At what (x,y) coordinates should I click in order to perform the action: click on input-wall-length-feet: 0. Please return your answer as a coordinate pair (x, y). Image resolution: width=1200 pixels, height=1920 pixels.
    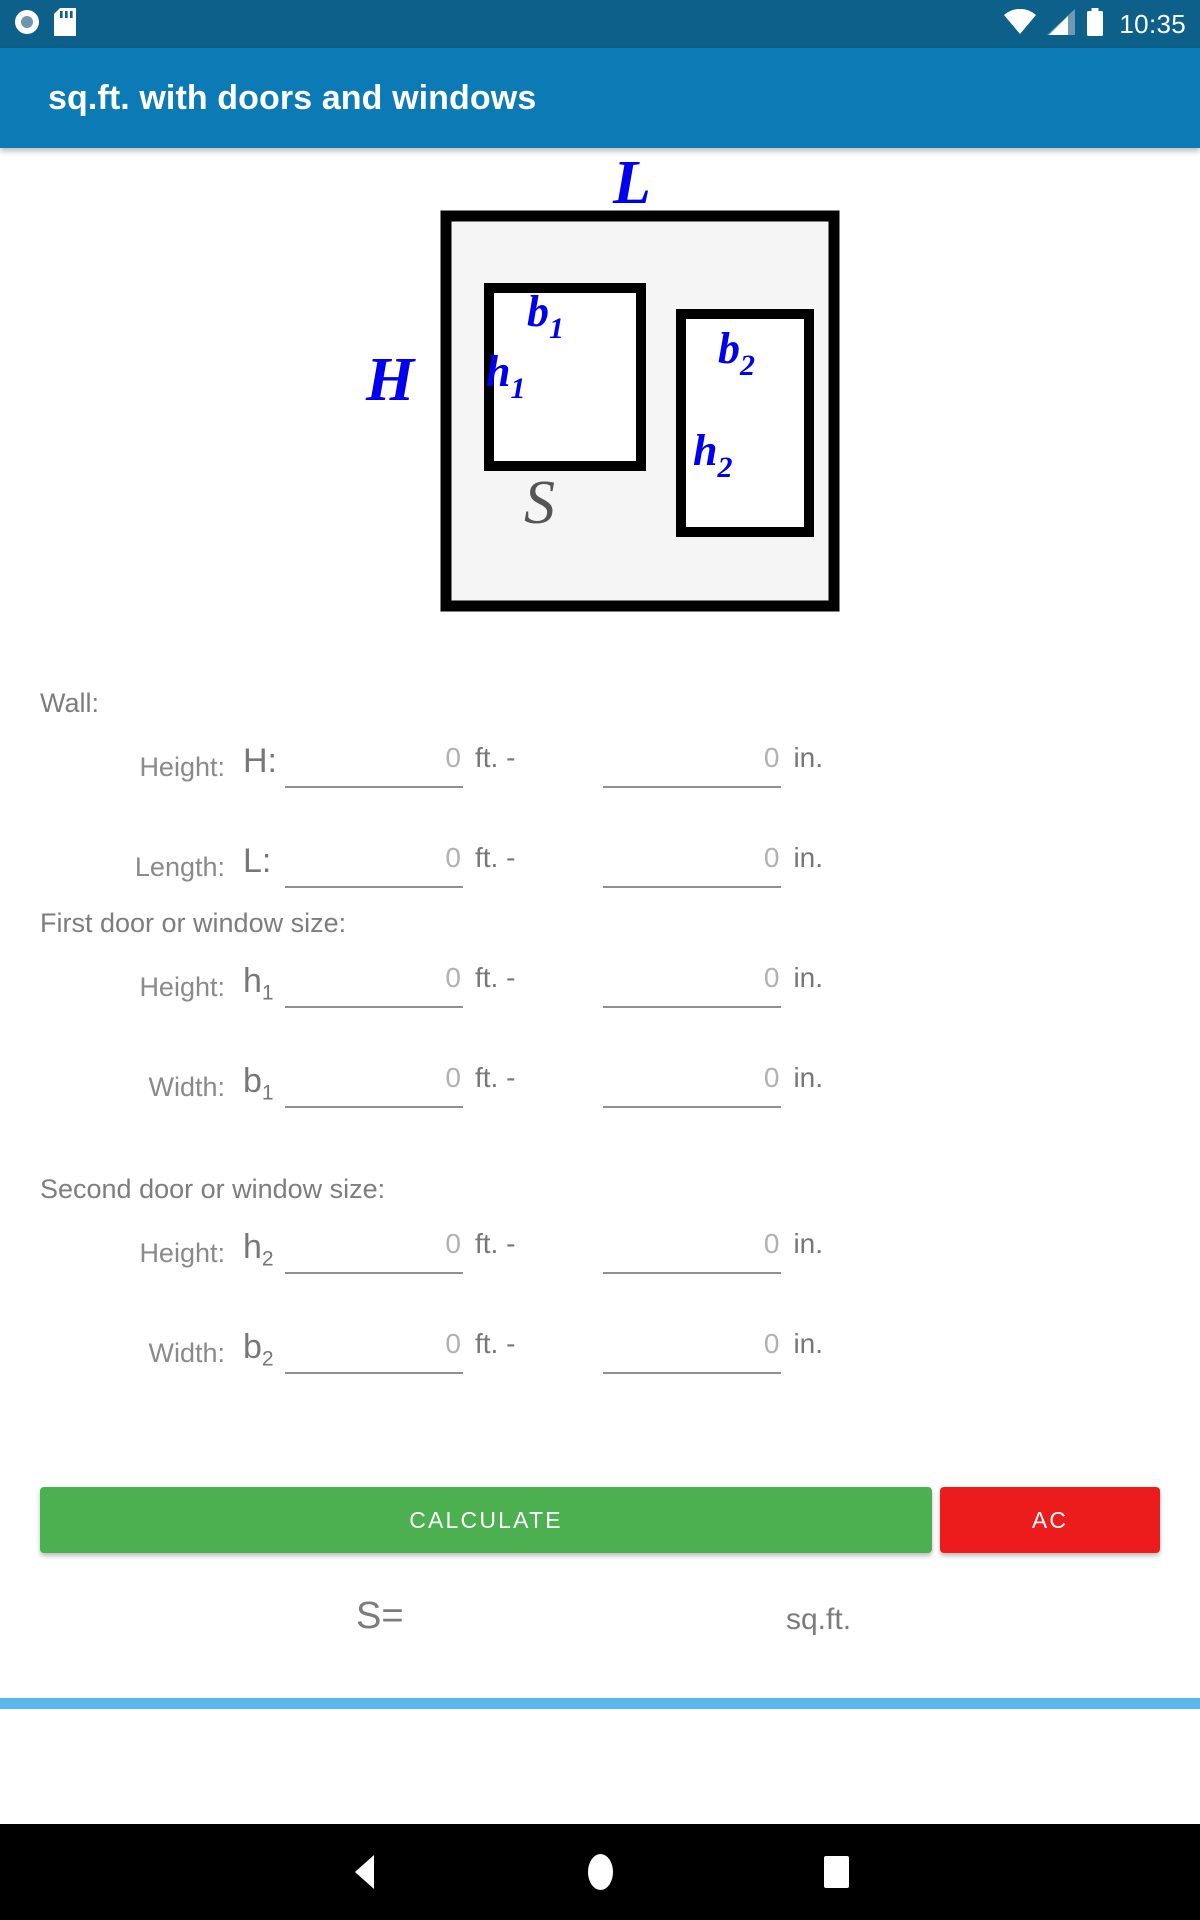
    Looking at the image, I should click on (374, 864).